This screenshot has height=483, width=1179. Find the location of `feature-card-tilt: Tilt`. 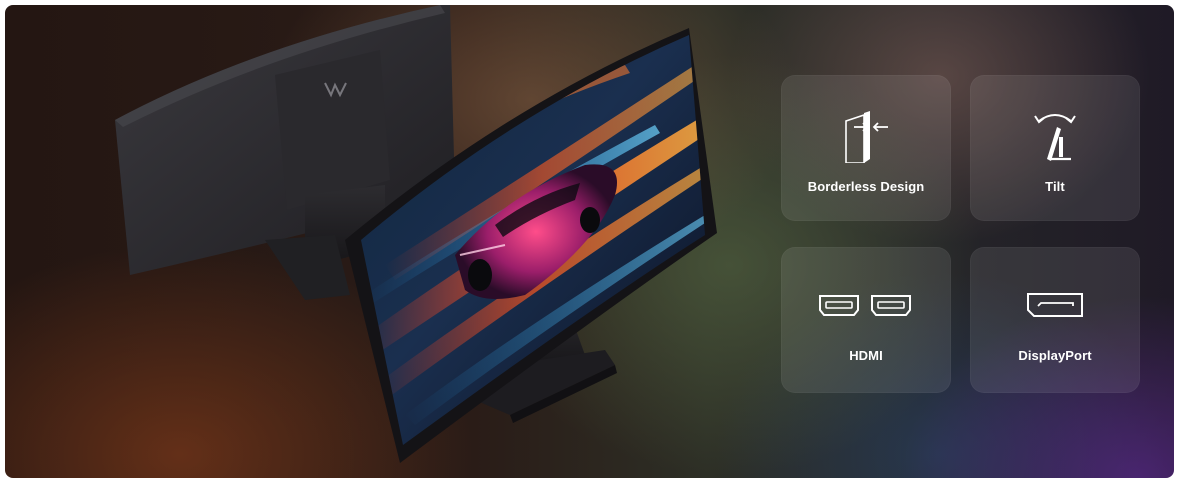

feature-card-tilt: Tilt is located at coordinates (1055, 148).